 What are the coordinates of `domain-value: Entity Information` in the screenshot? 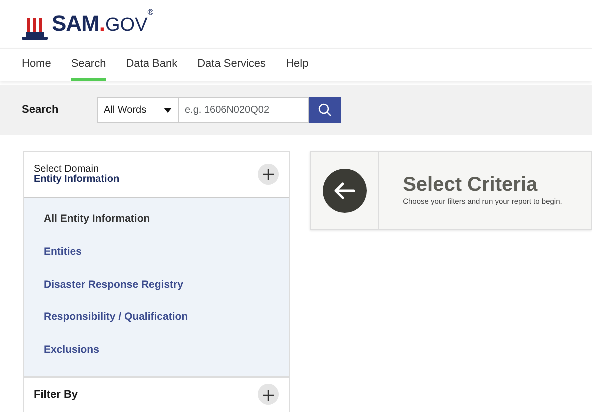 It's located at (77, 179).